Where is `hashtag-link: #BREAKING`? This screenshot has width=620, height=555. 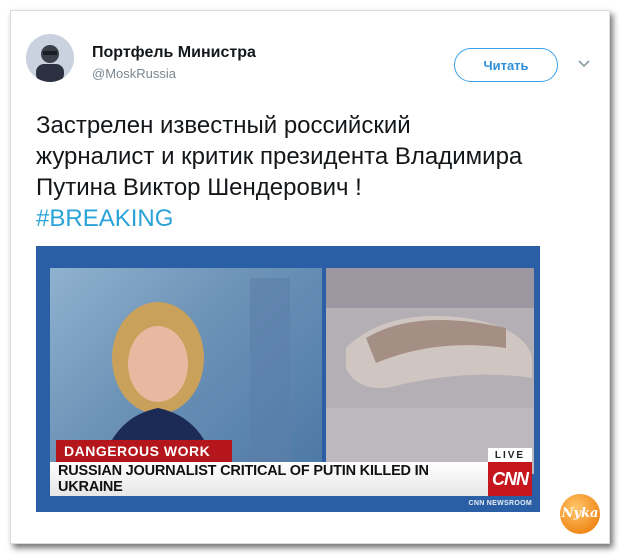
hashtag-link: #BREAKING is located at coordinates (316, 218).